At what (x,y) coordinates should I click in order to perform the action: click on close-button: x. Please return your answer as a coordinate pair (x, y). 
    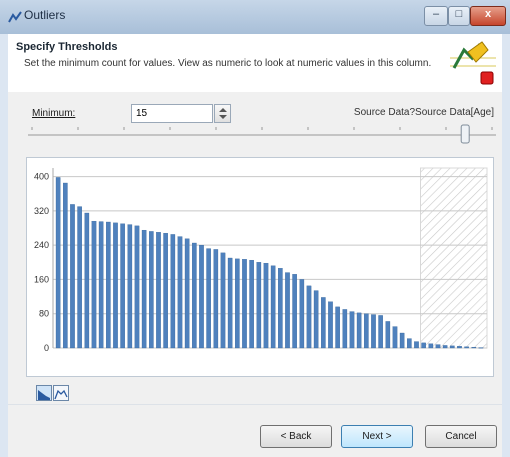
    Looking at the image, I should click on (488, 16).